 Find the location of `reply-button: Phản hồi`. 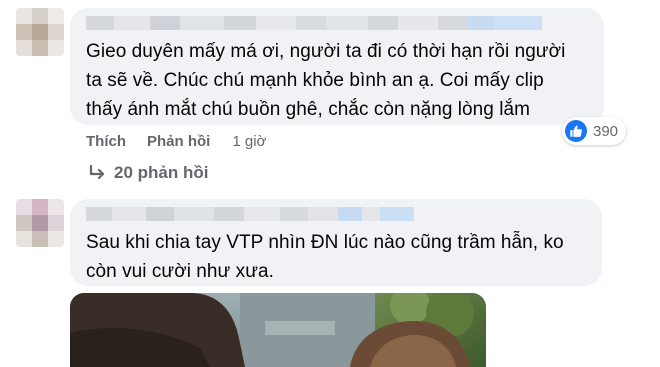

reply-button: Phản hồi is located at coordinates (178, 141).